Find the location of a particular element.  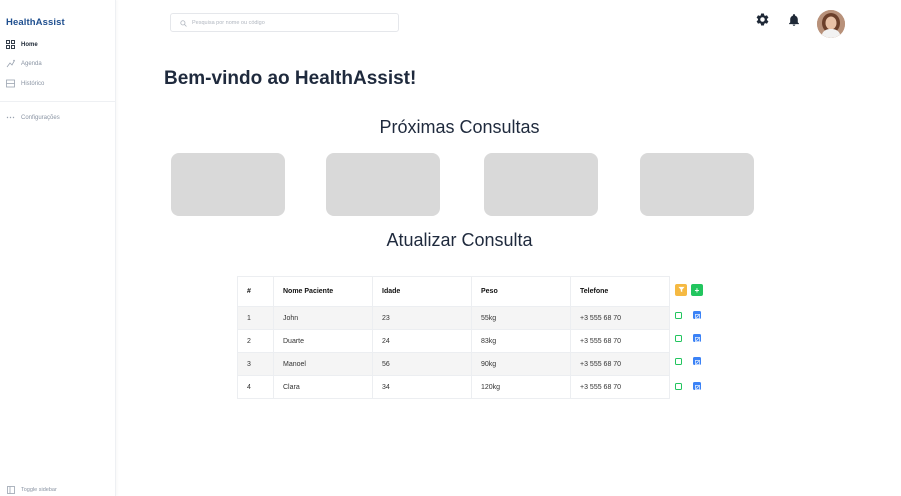

column-header: # is located at coordinates (255, 291).